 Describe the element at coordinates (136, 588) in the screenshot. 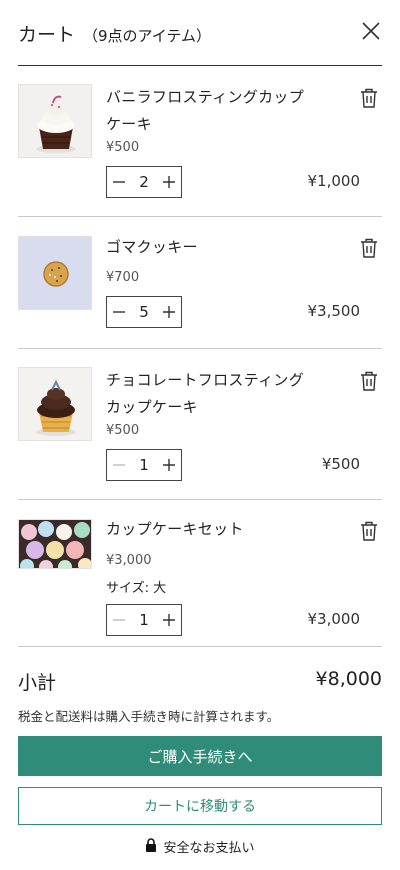

I see `item-option: サイズ: 大` at that location.